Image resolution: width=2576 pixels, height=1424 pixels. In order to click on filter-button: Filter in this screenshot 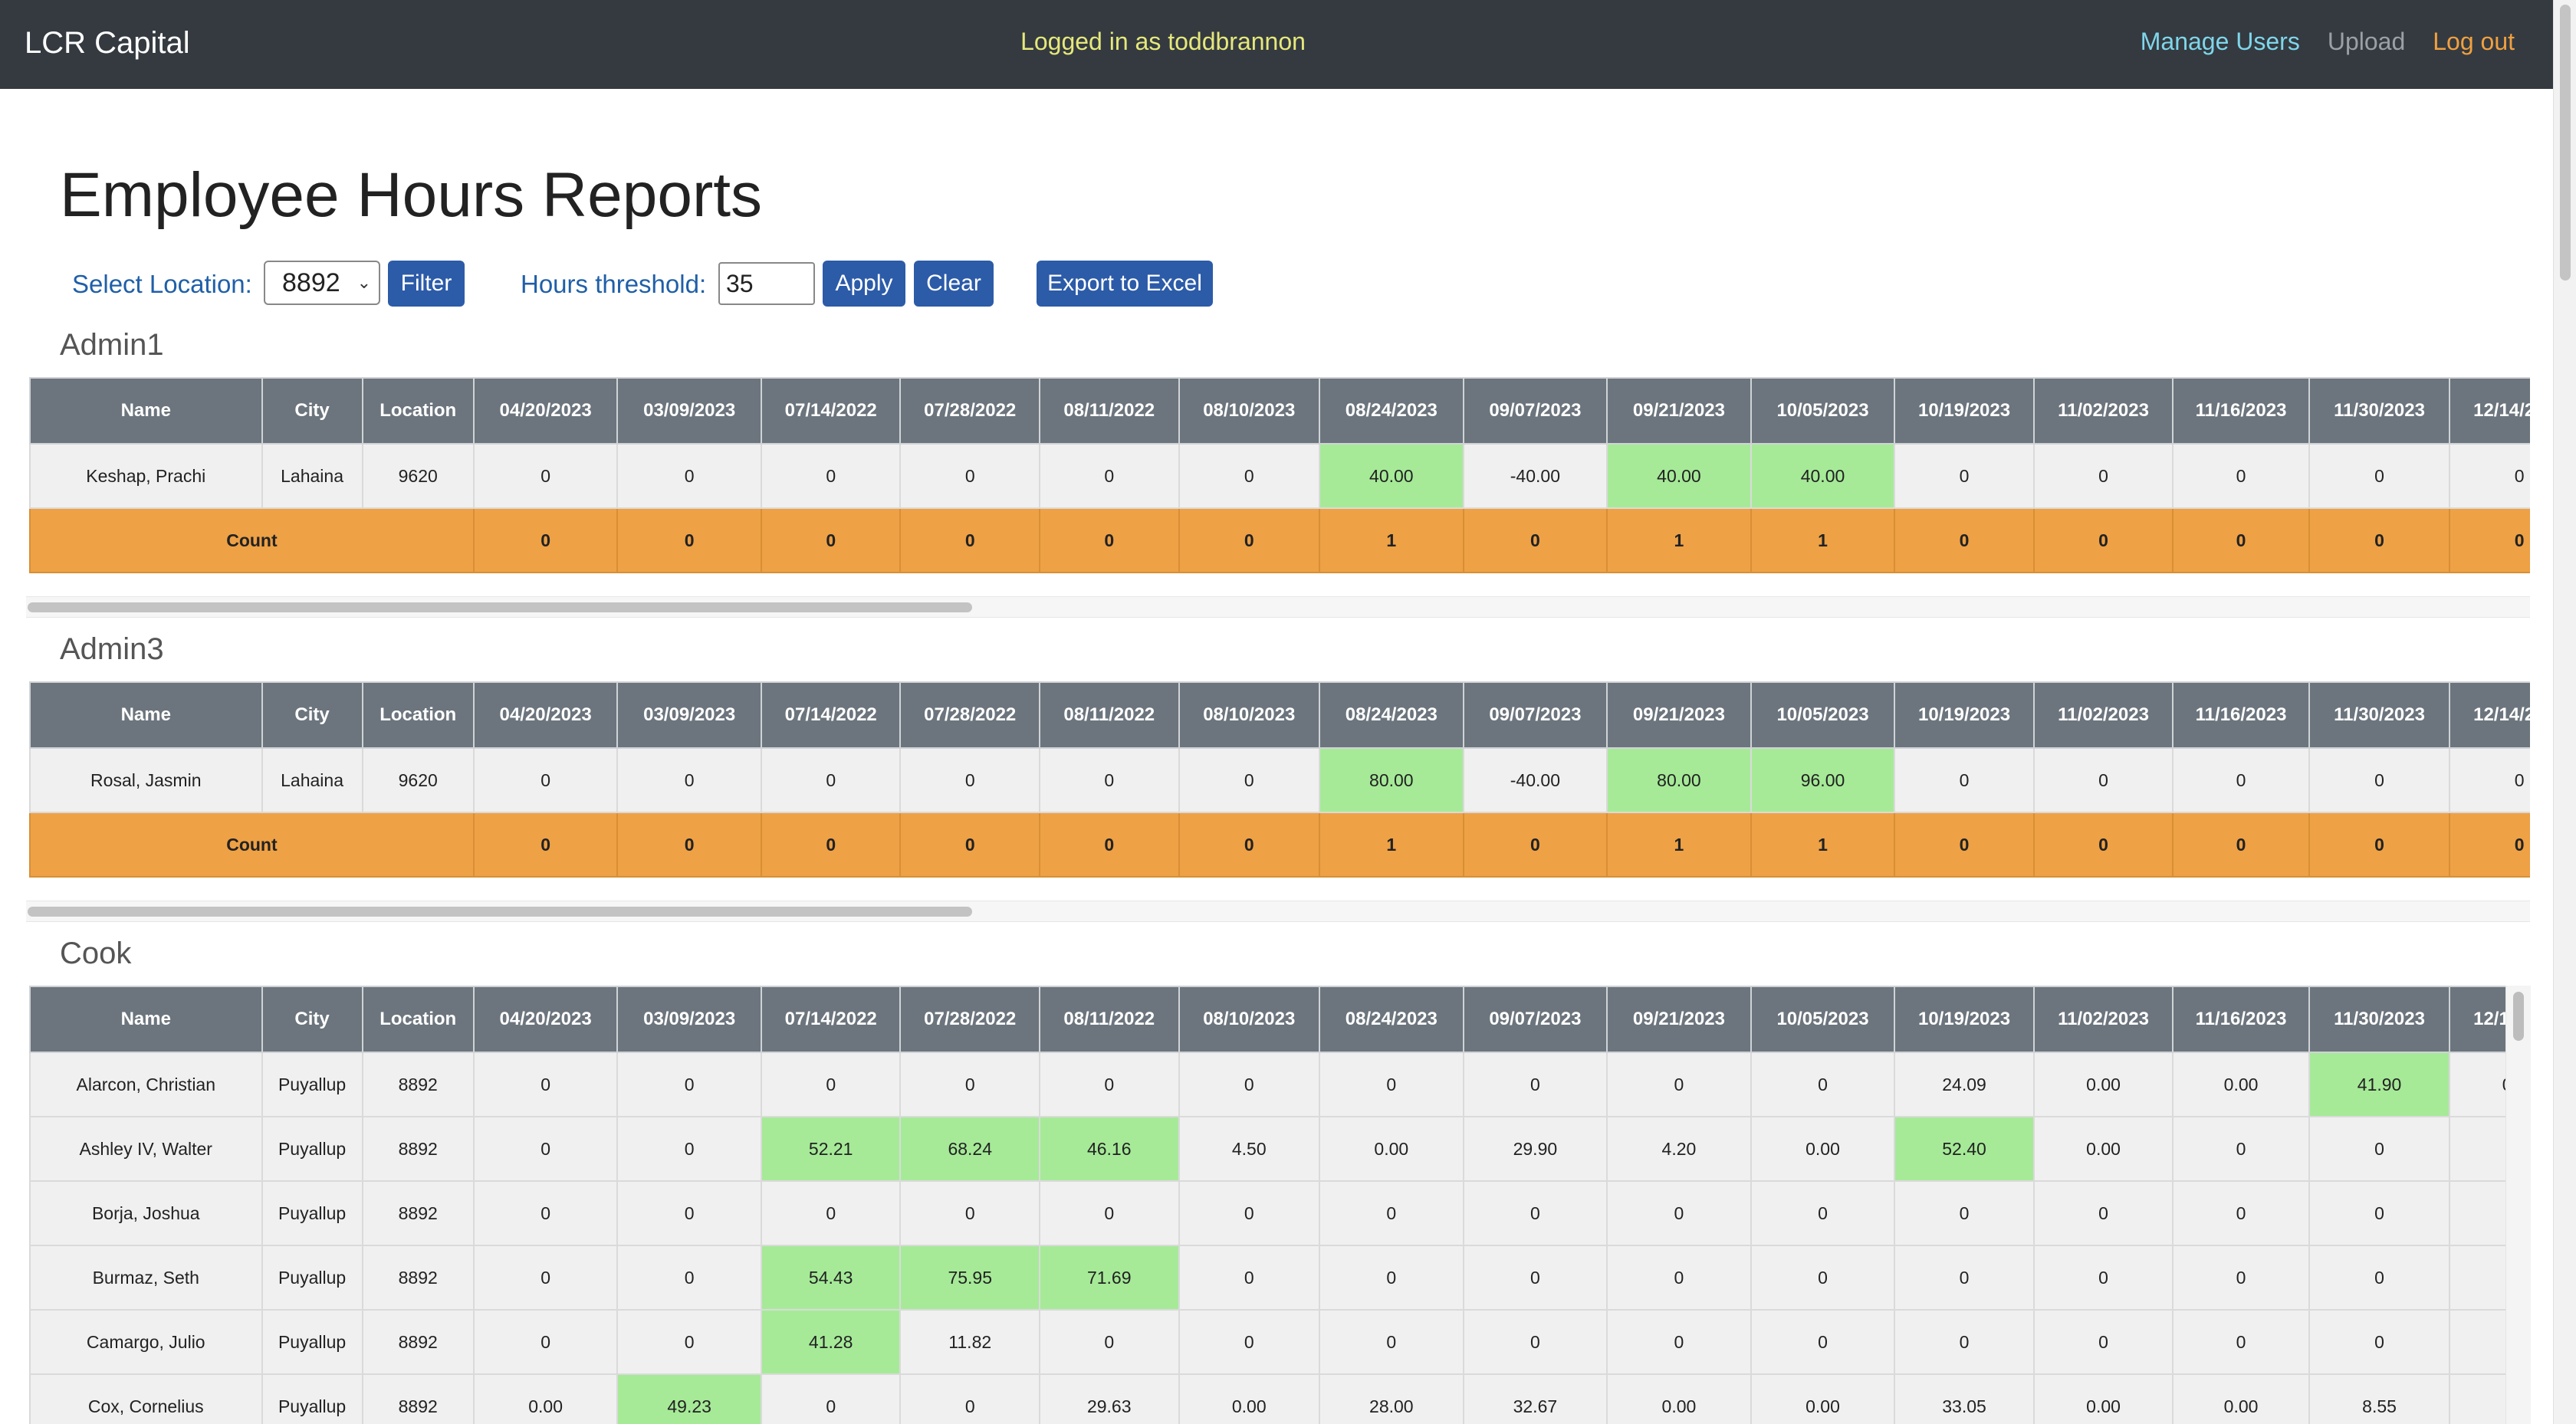, I will do `click(427, 284)`.